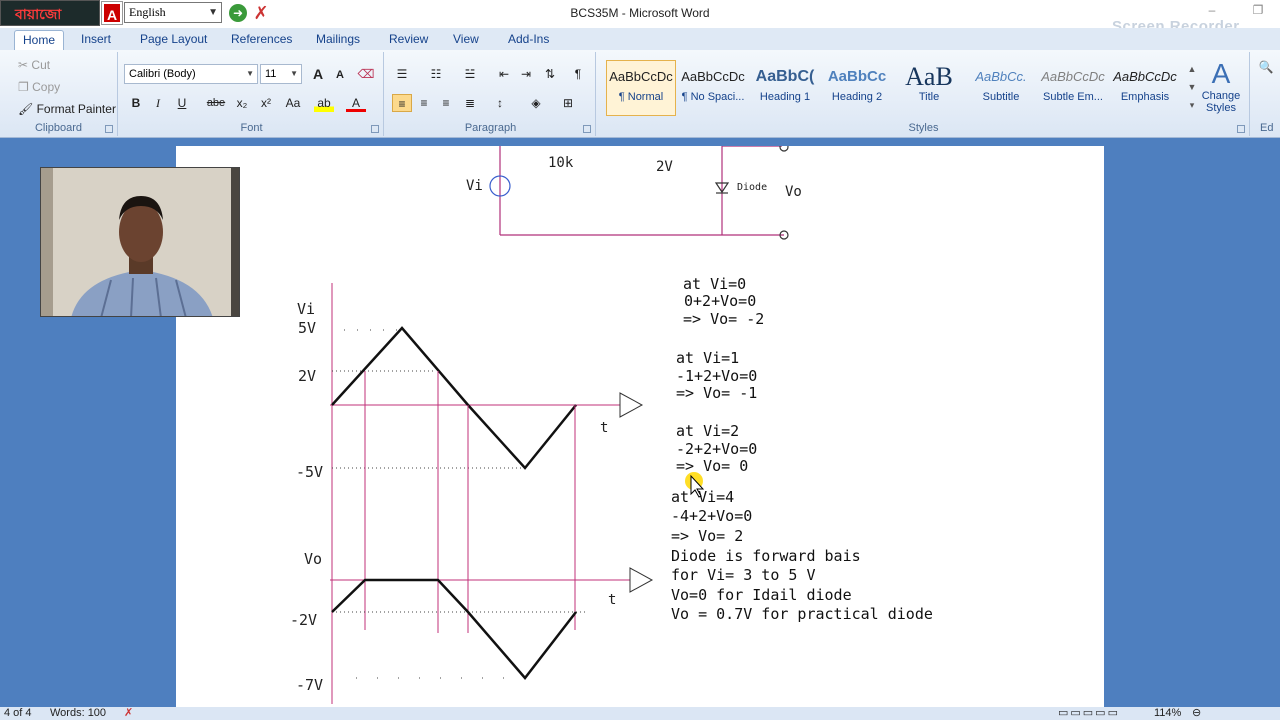  Describe the element at coordinates (929, 88) in the screenshot. I see `style-title: AaB Title` at that location.